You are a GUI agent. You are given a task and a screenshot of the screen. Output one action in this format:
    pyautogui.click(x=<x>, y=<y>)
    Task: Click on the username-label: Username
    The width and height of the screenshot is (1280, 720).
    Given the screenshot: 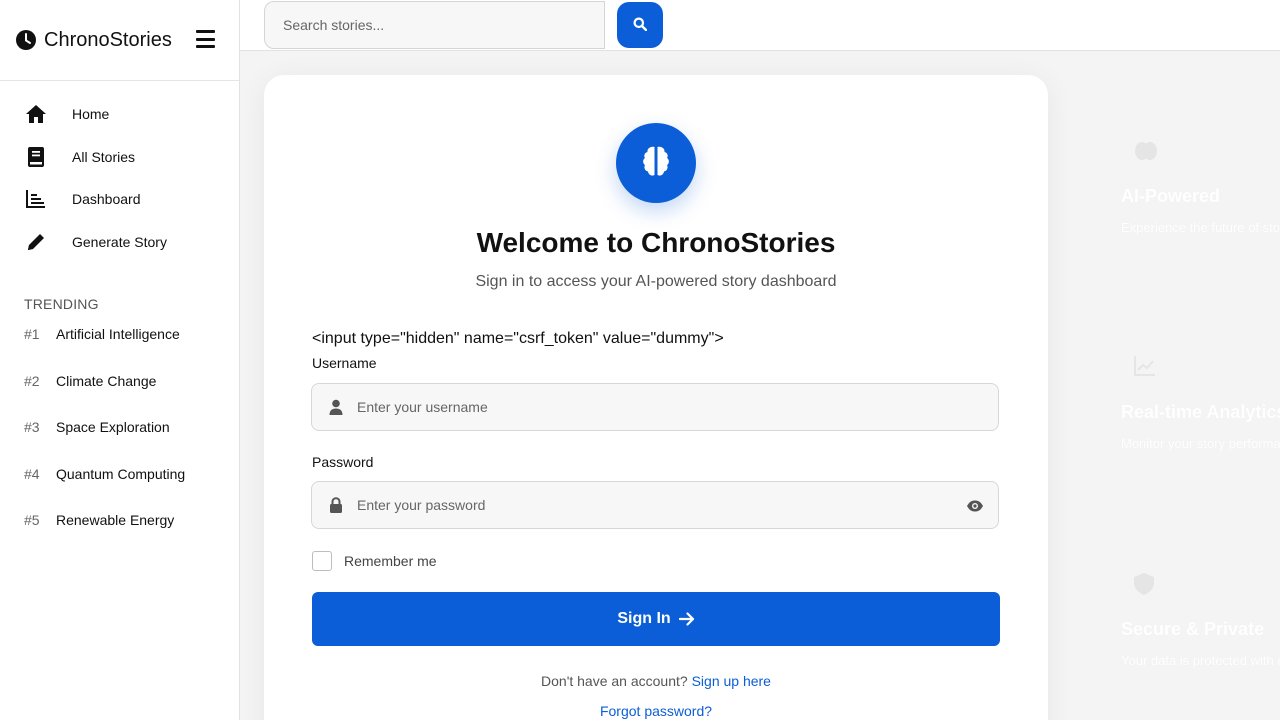 What is the action you would take?
    pyautogui.click(x=344, y=363)
    